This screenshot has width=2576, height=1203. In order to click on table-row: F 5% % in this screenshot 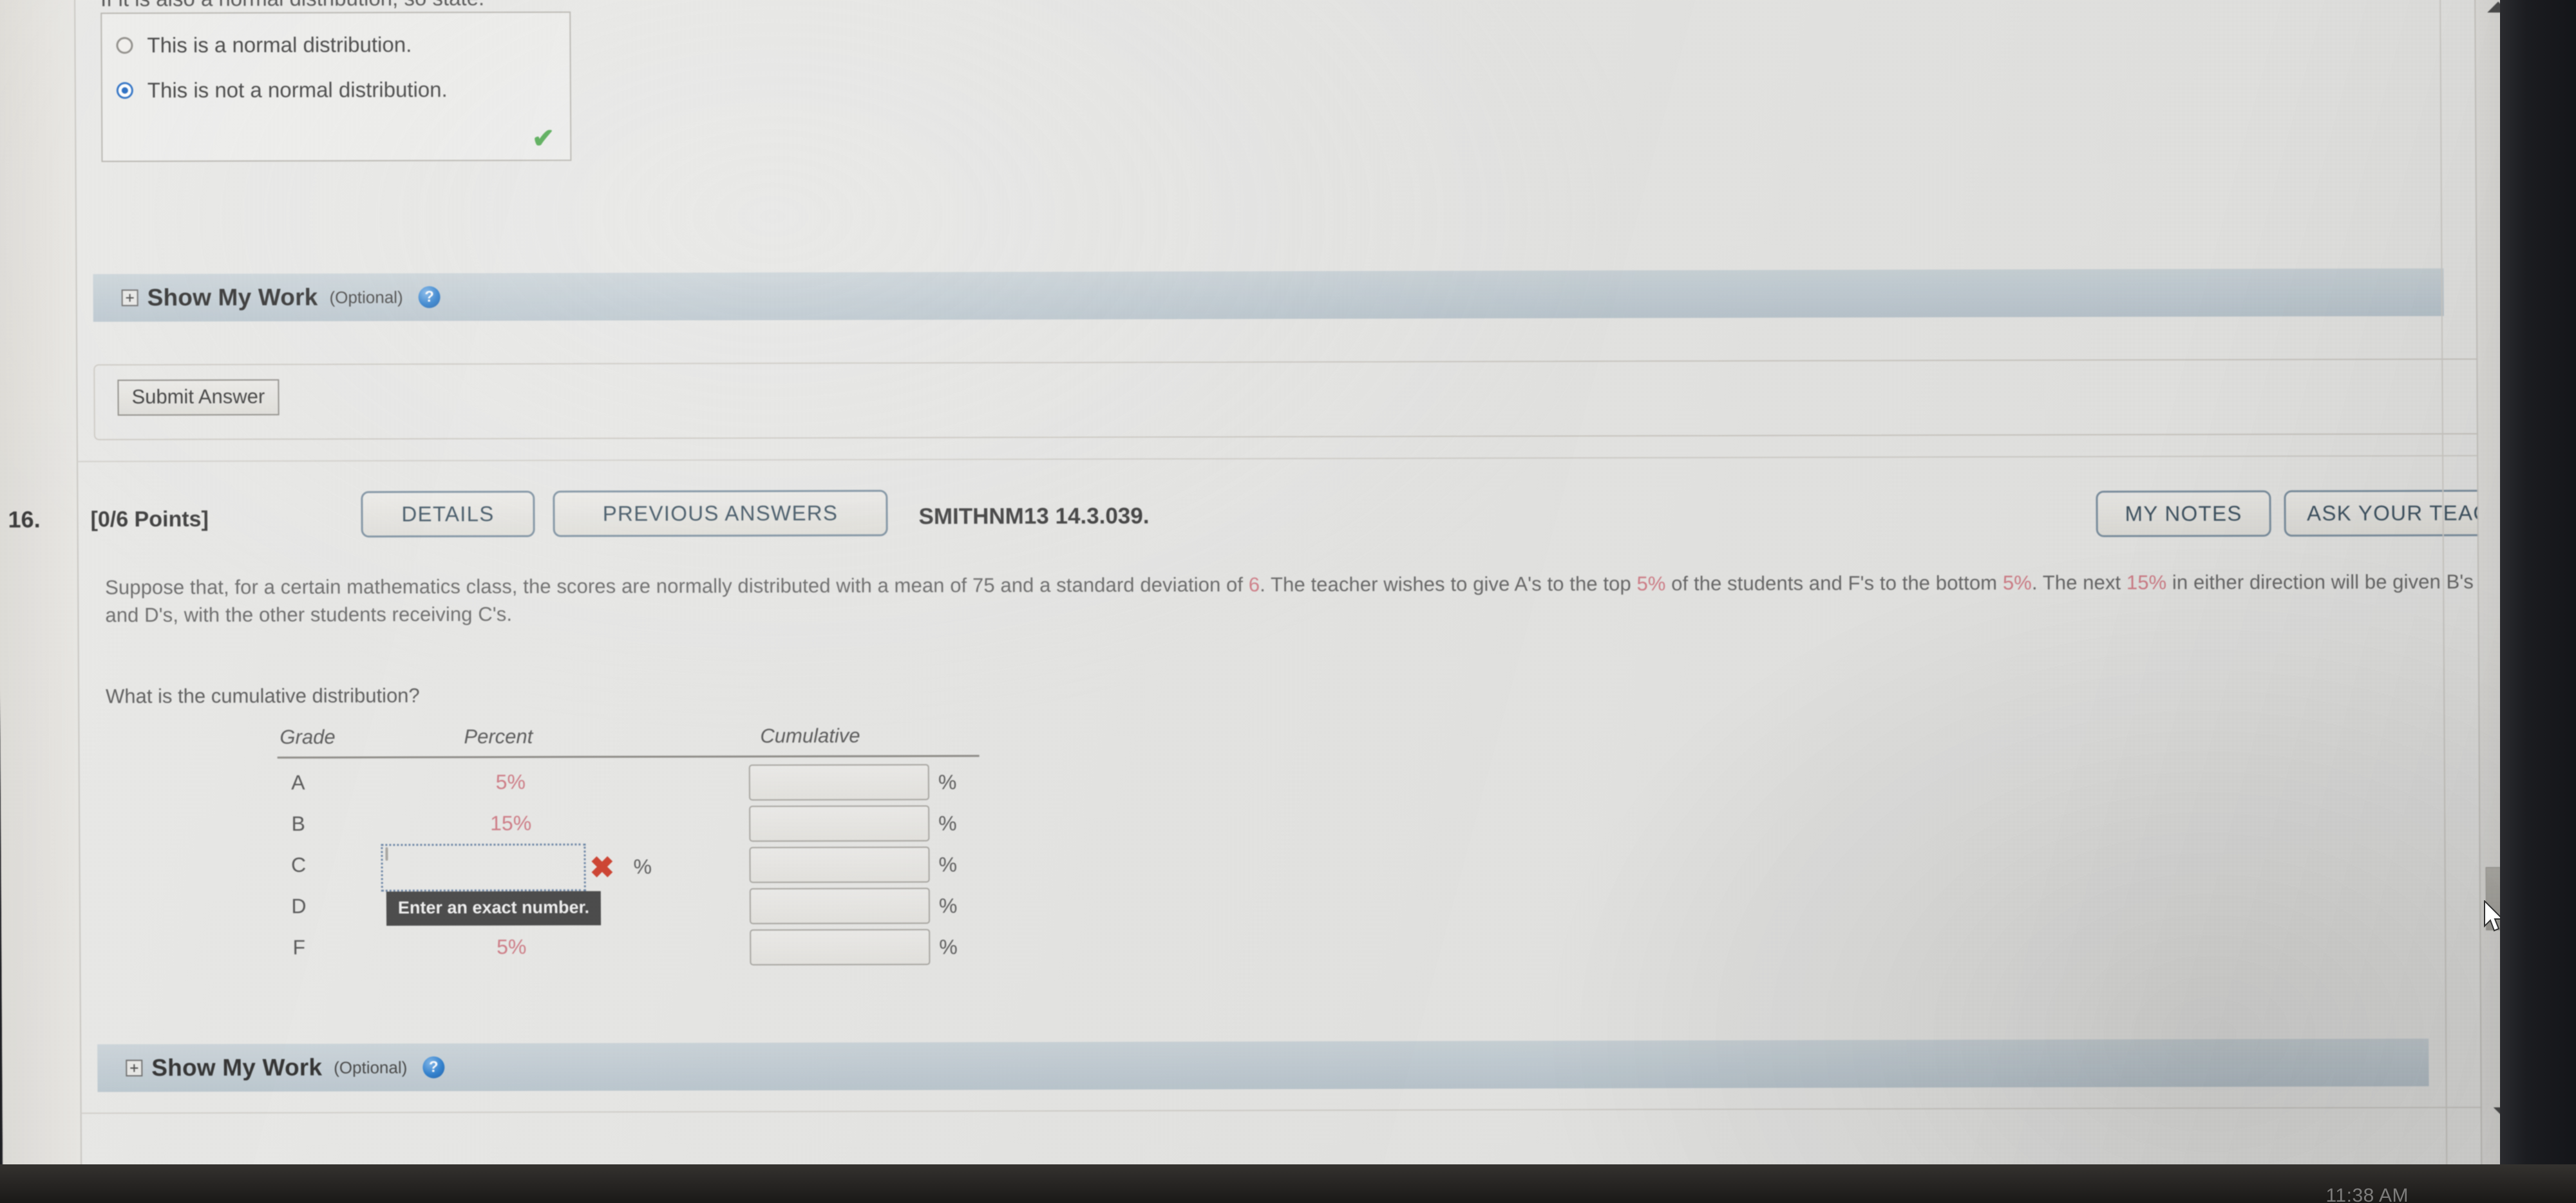, I will do `click(620, 950)`.